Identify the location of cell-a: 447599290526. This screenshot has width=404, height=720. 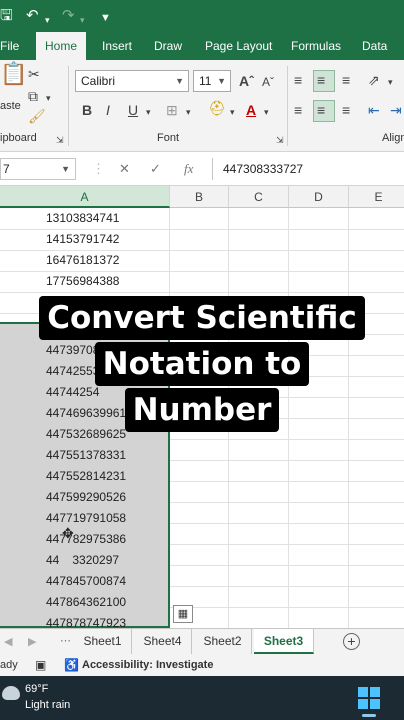
(84, 497).